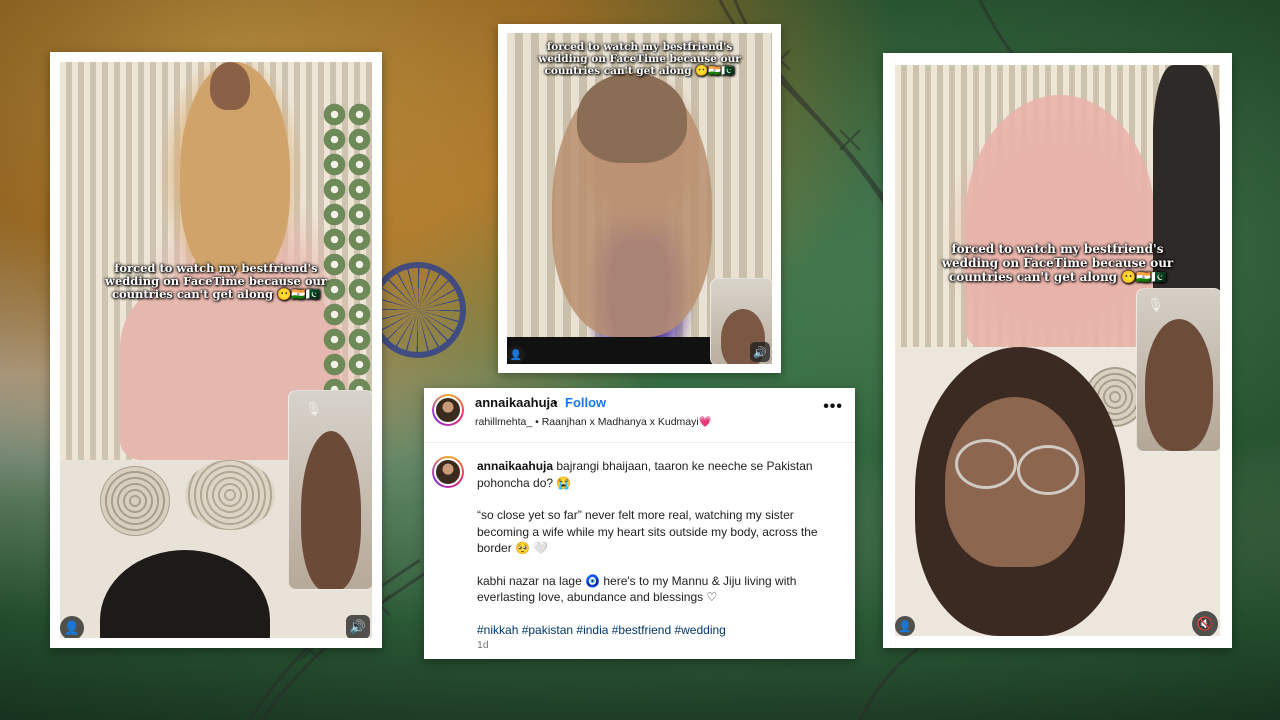 Image resolution: width=1280 pixels, height=720 pixels. Describe the element at coordinates (448, 410) in the screenshot. I see `author-avatar` at that location.